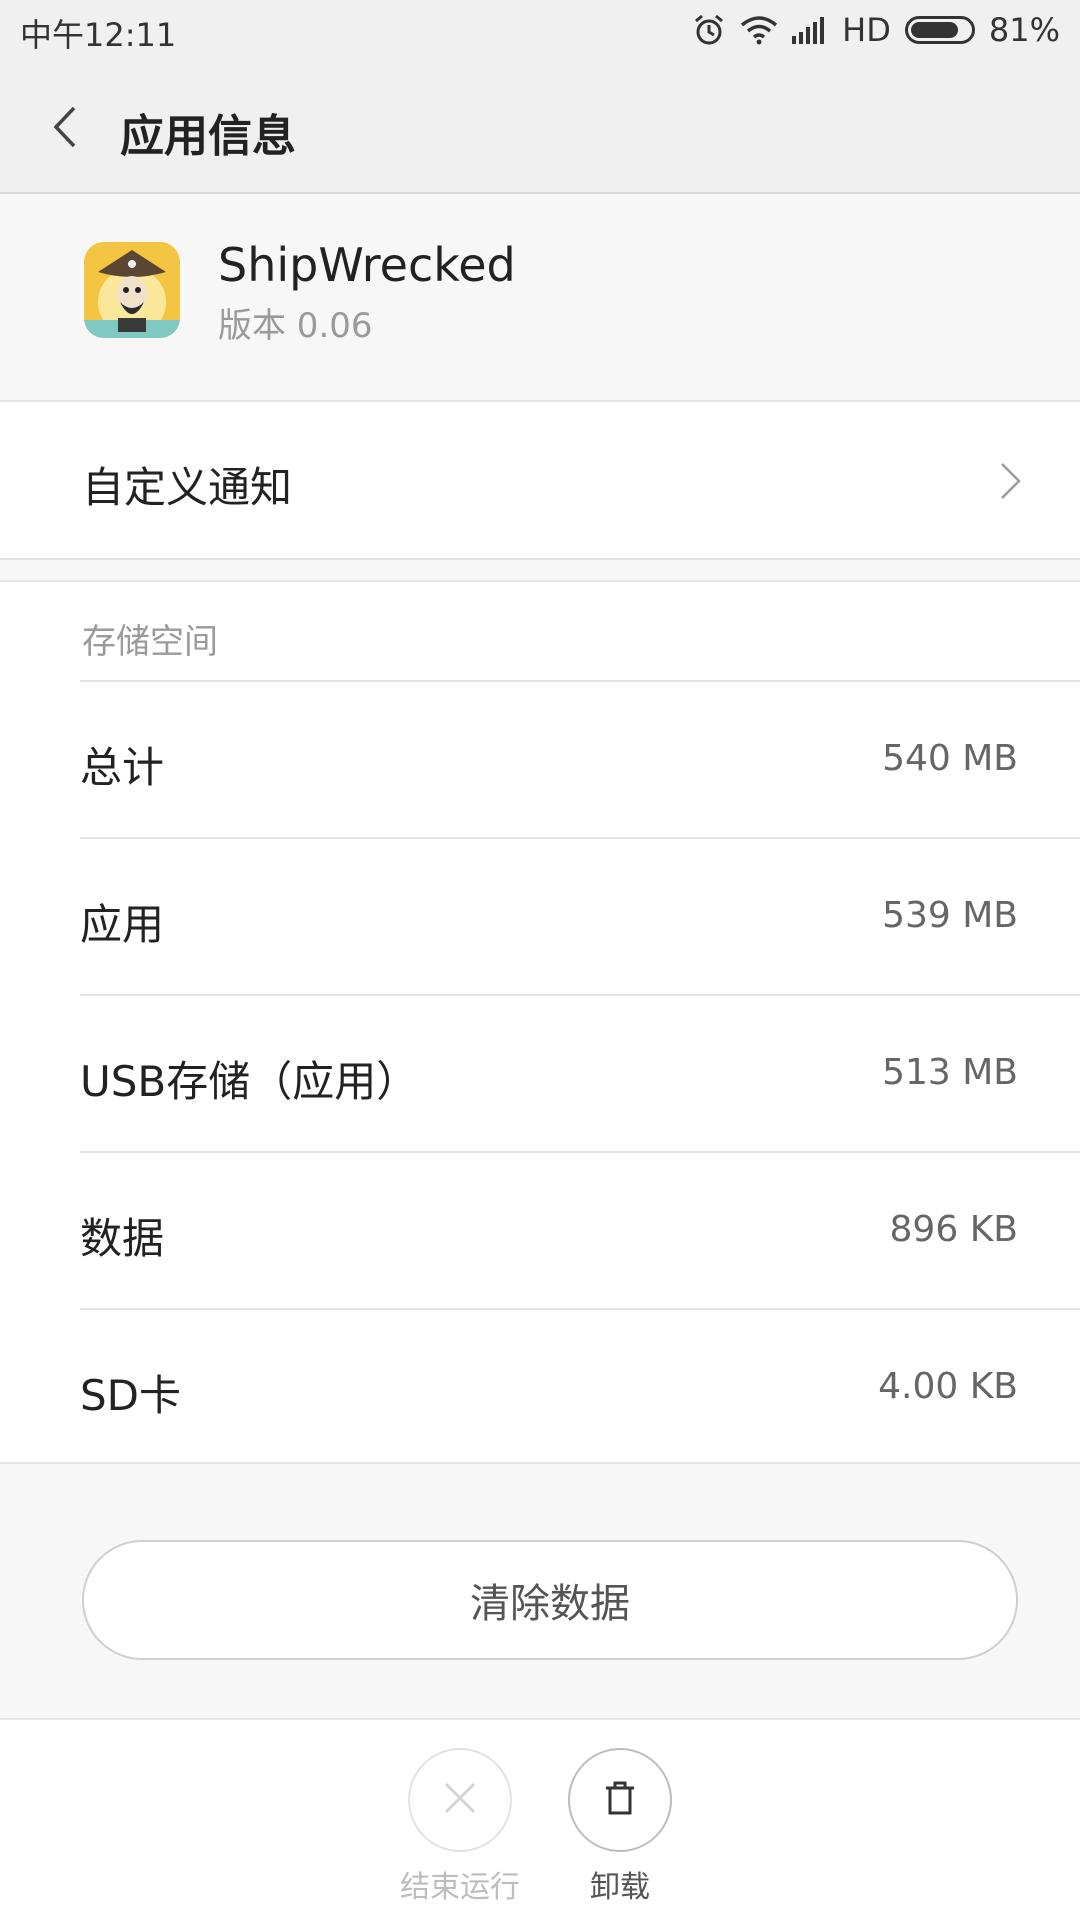 The height and width of the screenshot is (1920, 1080). I want to click on uninstall-circle, so click(620, 1800).